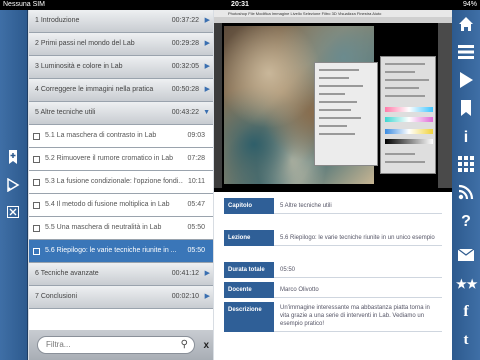 The height and width of the screenshot is (360, 480). What do you see at coordinates (206, 112) in the screenshot?
I see `chevron-down-icon: ▼` at bounding box center [206, 112].